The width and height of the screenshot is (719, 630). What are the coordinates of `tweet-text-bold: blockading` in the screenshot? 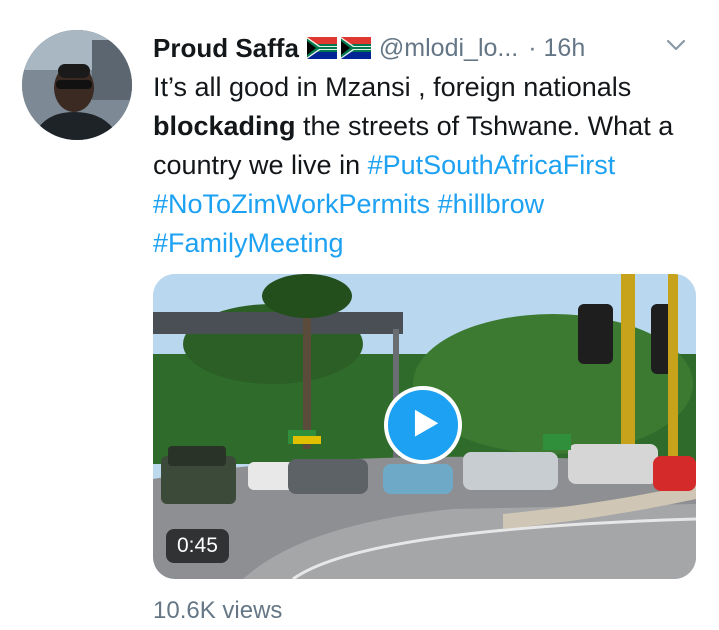 It's located at (224, 126).